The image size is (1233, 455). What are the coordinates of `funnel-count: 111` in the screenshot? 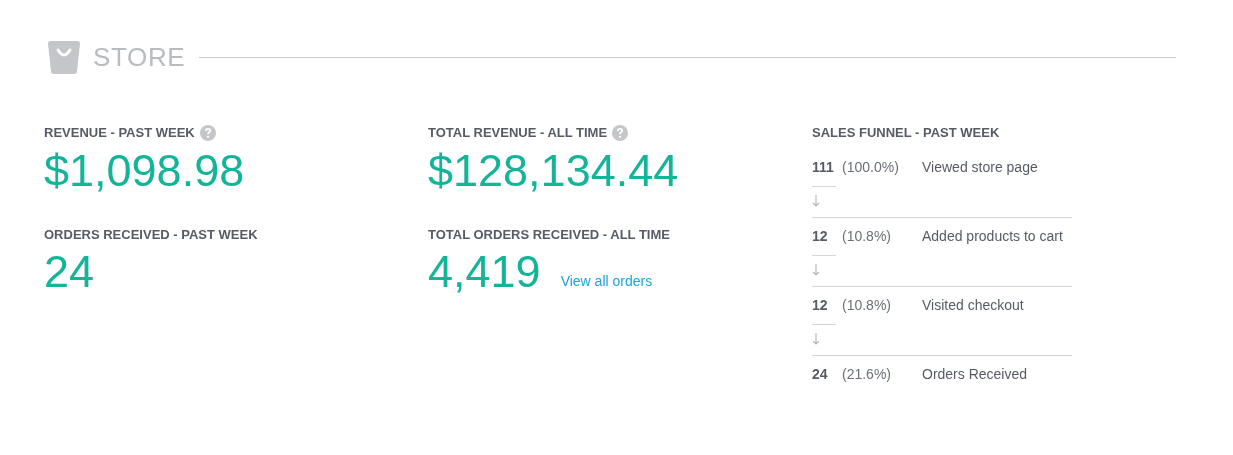 It's located at (823, 167).